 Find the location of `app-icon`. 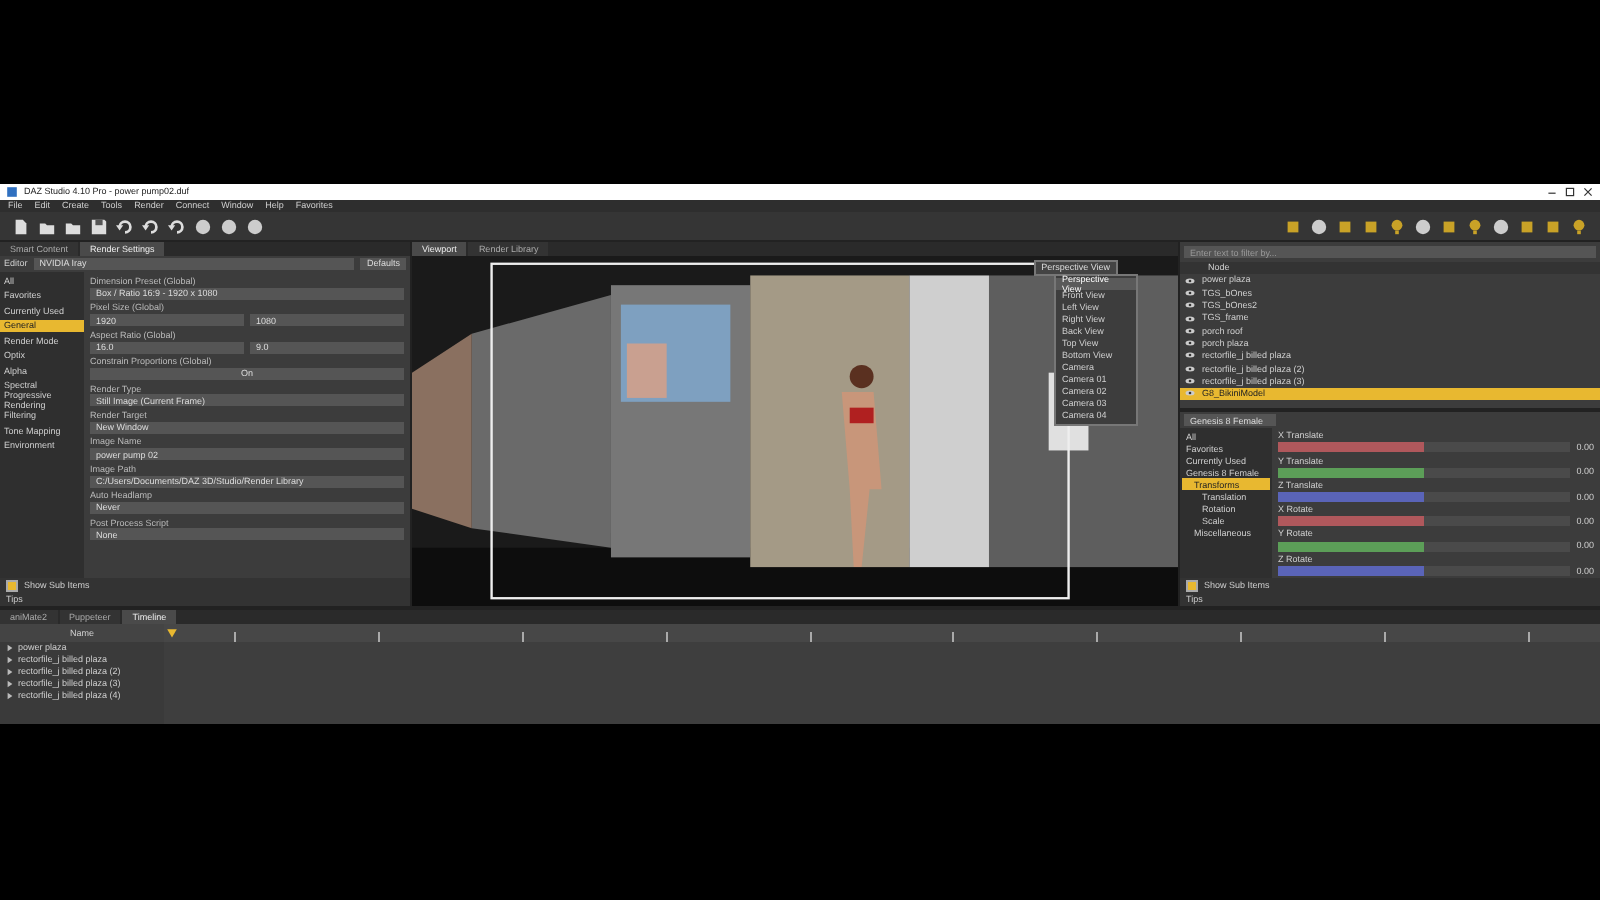

app-icon is located at coordinates (12, 192).